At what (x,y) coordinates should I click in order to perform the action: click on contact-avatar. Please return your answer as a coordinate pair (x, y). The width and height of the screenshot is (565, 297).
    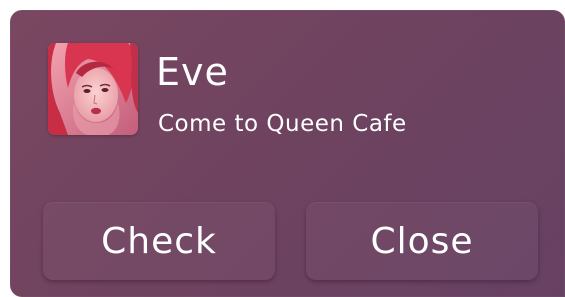
    Looking at the image, I should click on (93, 89).